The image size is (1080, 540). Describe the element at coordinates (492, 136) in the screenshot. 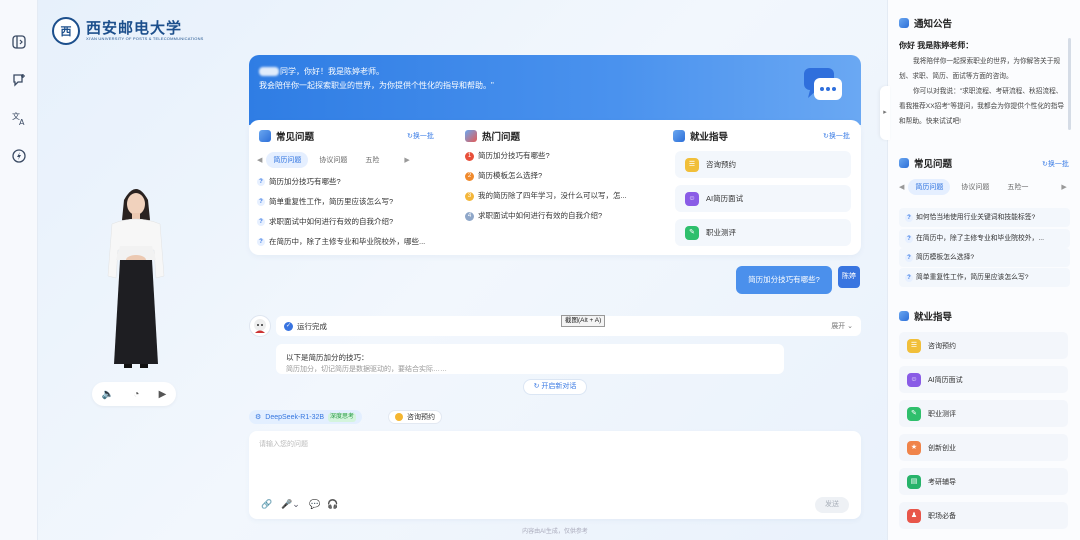

I see `hot-card-title: 热门问题` at that location.